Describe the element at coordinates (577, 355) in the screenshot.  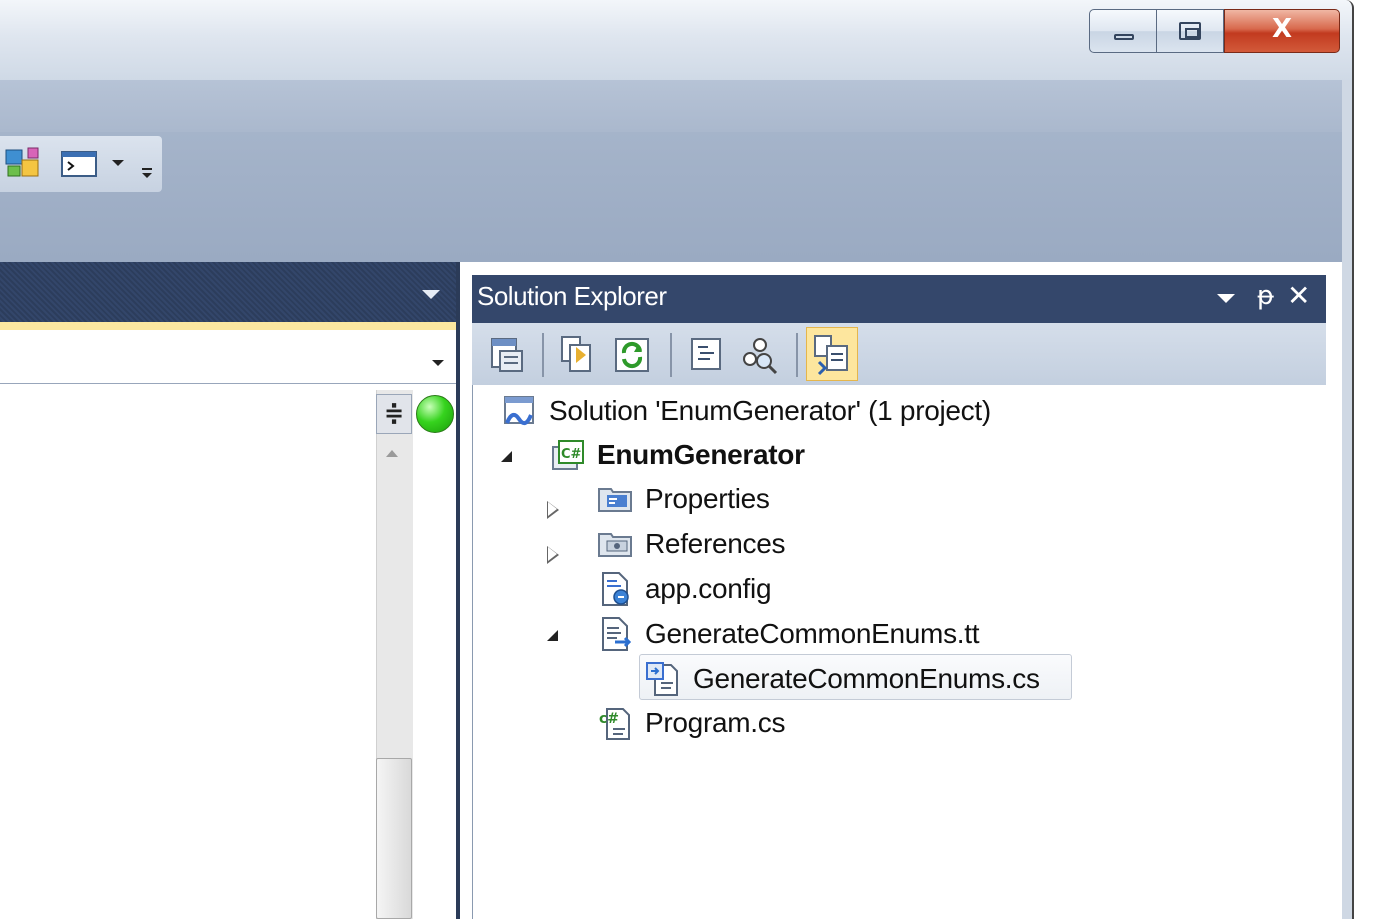
I see `show-all-files-icon` at that location.